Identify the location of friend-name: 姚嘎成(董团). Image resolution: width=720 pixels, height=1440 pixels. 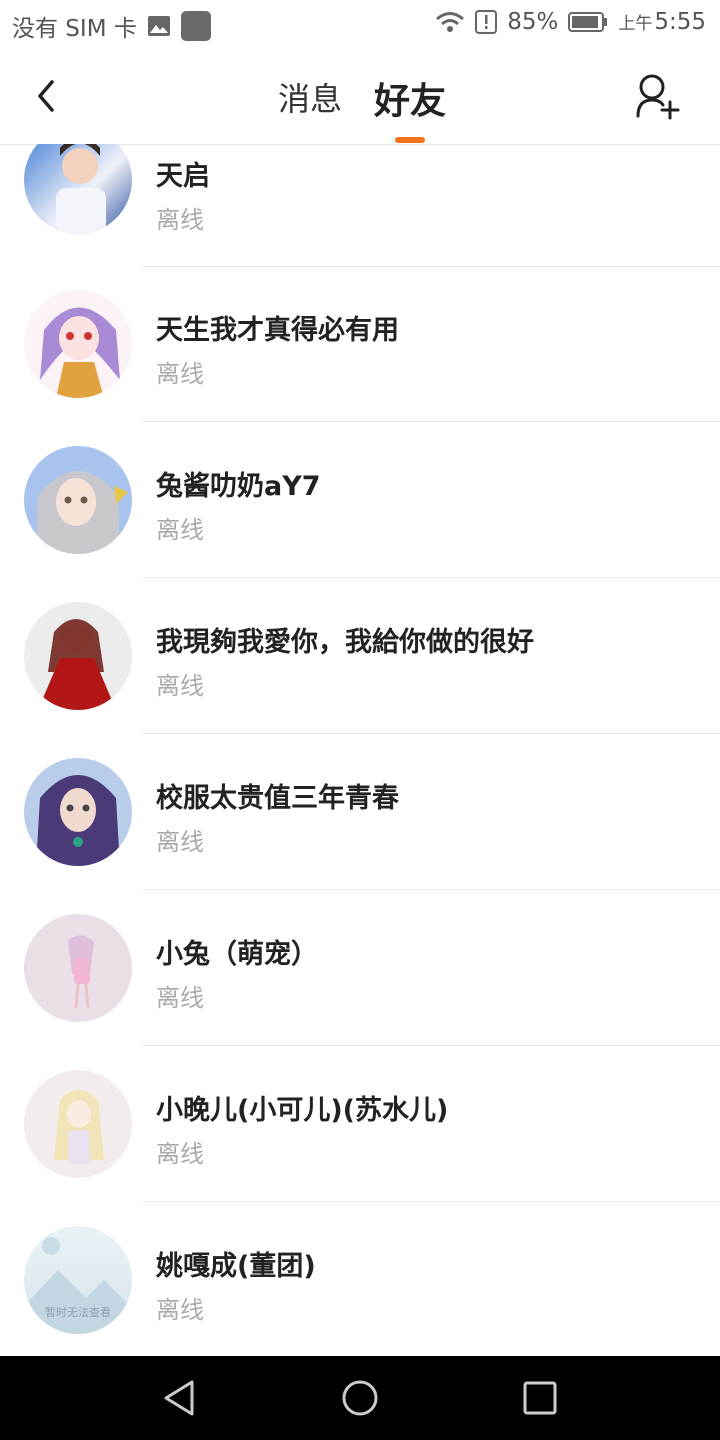
(236, 1266).